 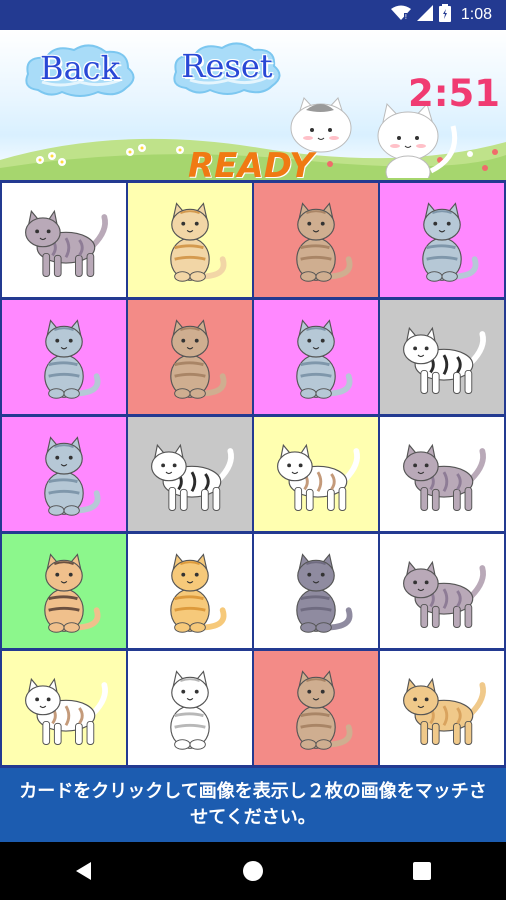 I want to click on reset-button: Reset, so click(x=227, y=67).